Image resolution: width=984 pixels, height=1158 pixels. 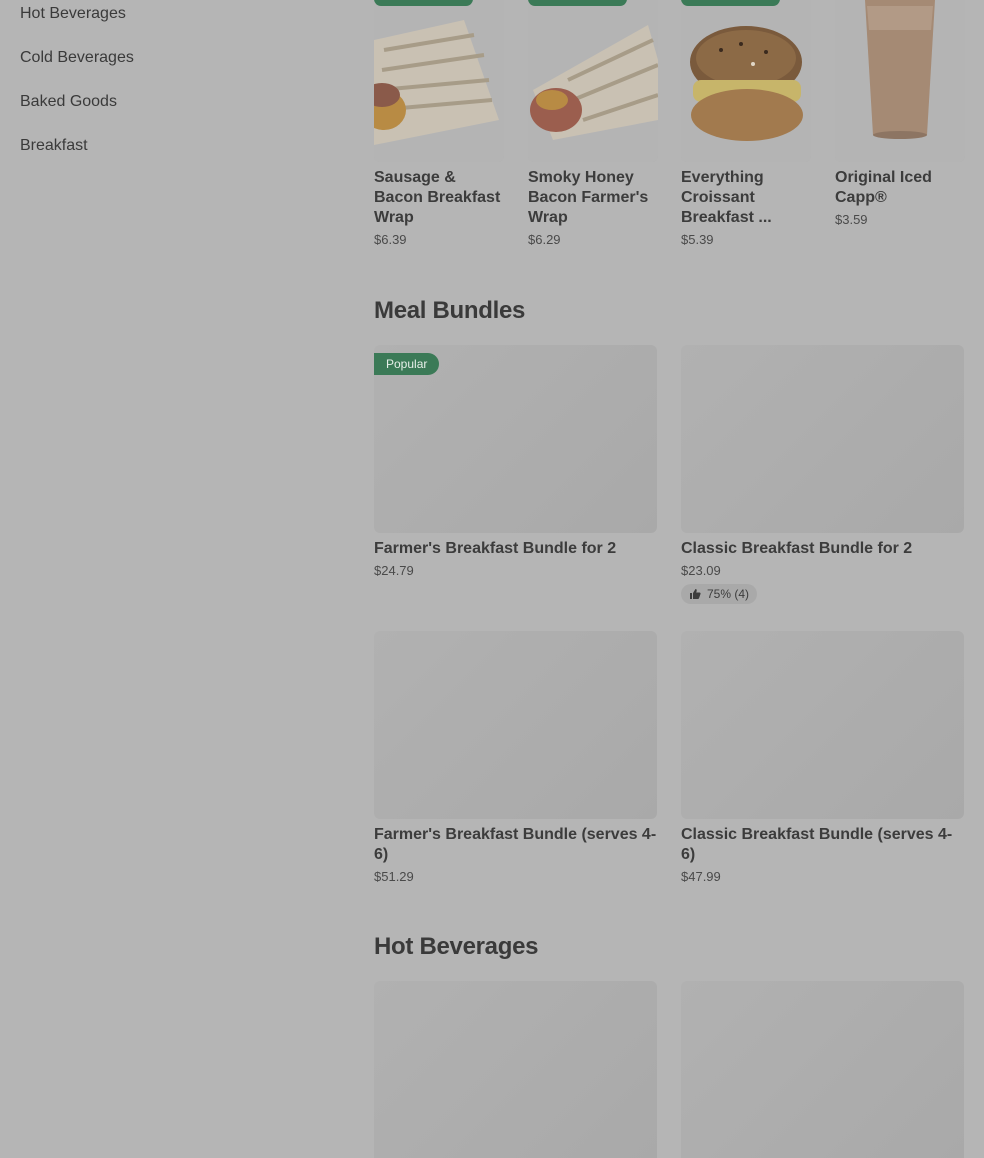 What do you see at coordinates (450, 310) in the screenshot?
I see `section-title-meal-bundles: Meal Bundles` at bounding box center [450, 310].